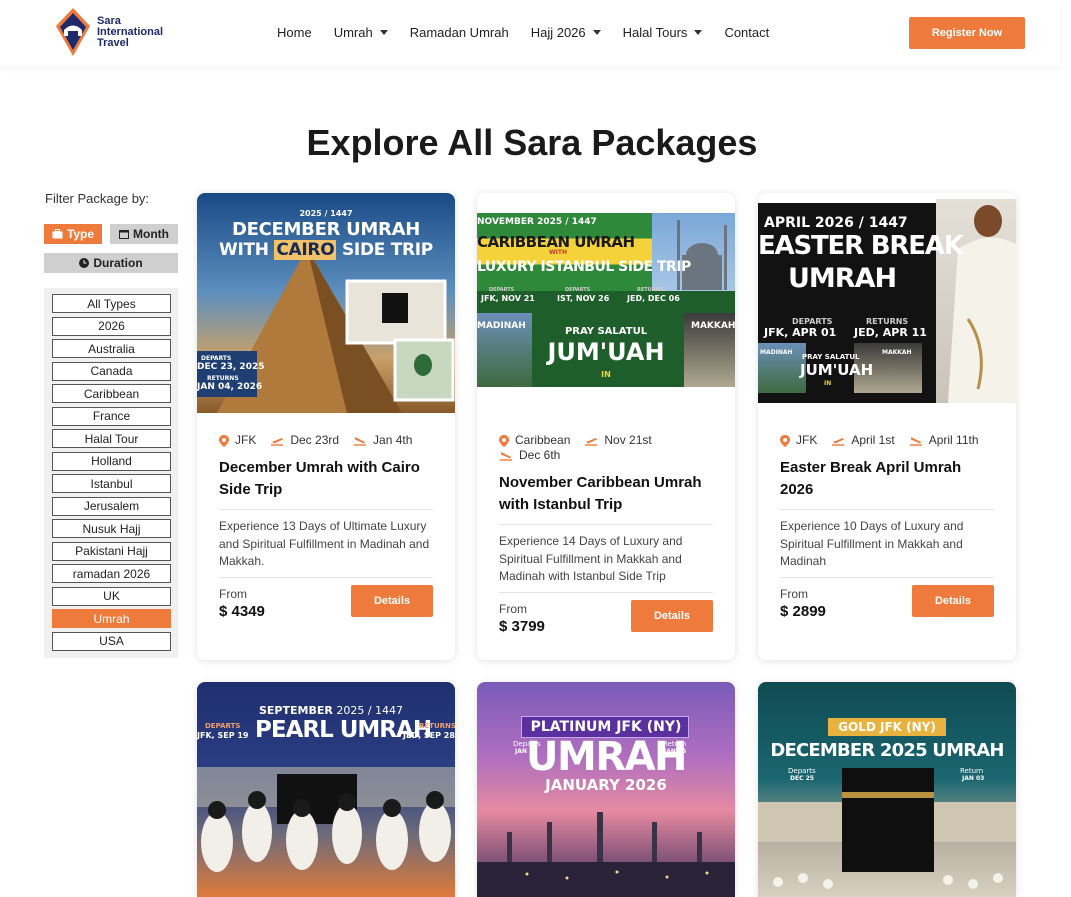  What do you see at coordinates (326, 479) in the screenshot?
I see `package-title: December Umrah with Cairo Side Trip` at bounding box center [326, 479].